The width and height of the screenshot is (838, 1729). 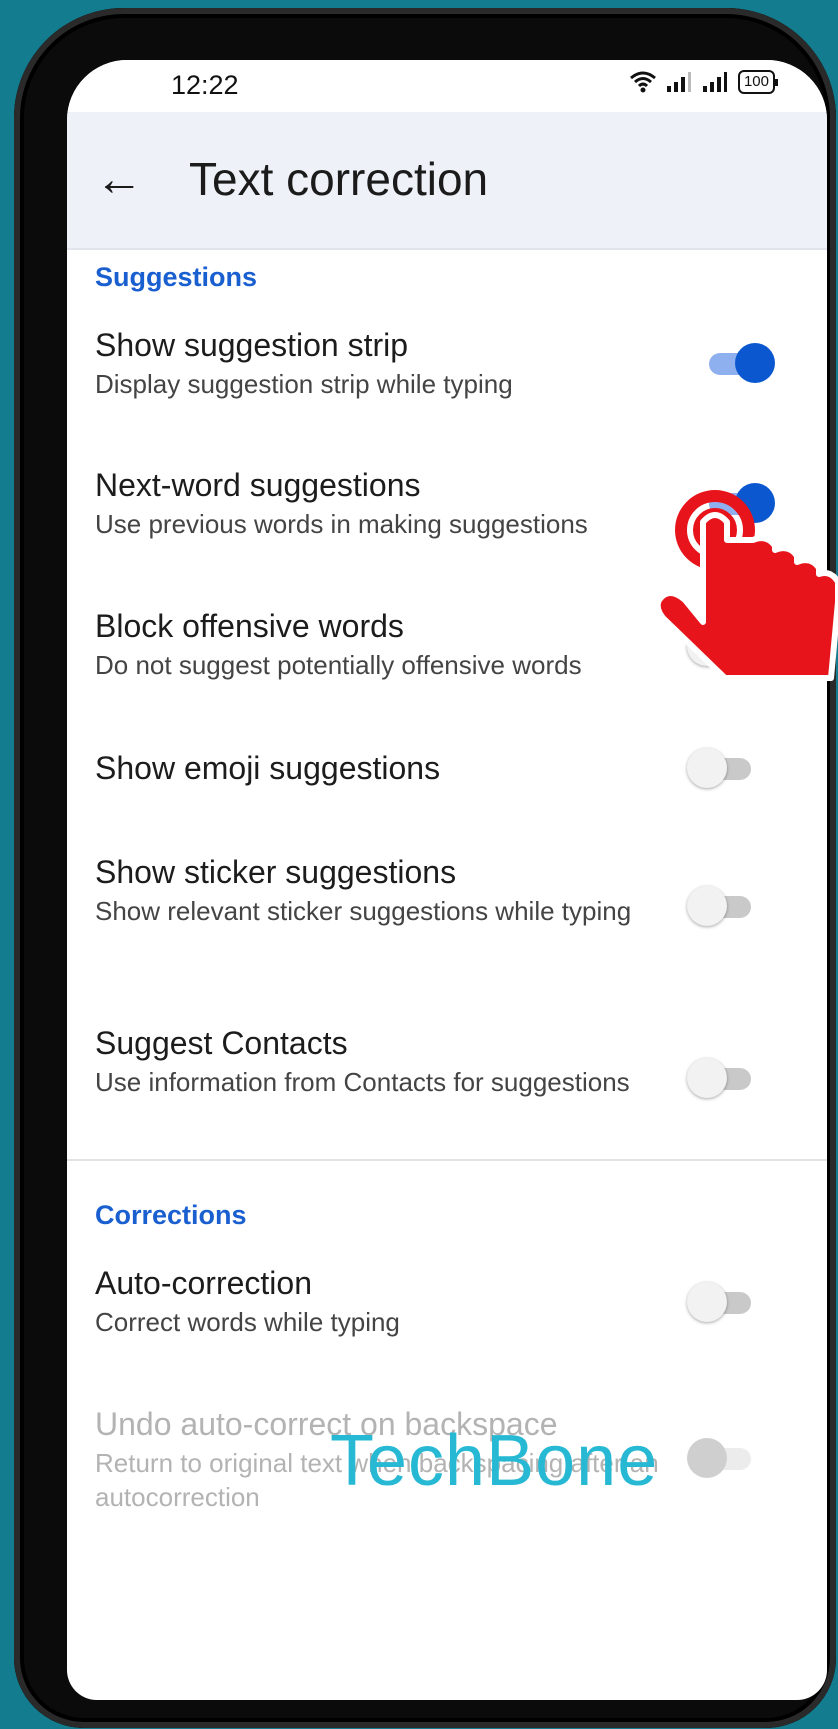 I want to click on wifi-icon, so click(x=643, y=82).